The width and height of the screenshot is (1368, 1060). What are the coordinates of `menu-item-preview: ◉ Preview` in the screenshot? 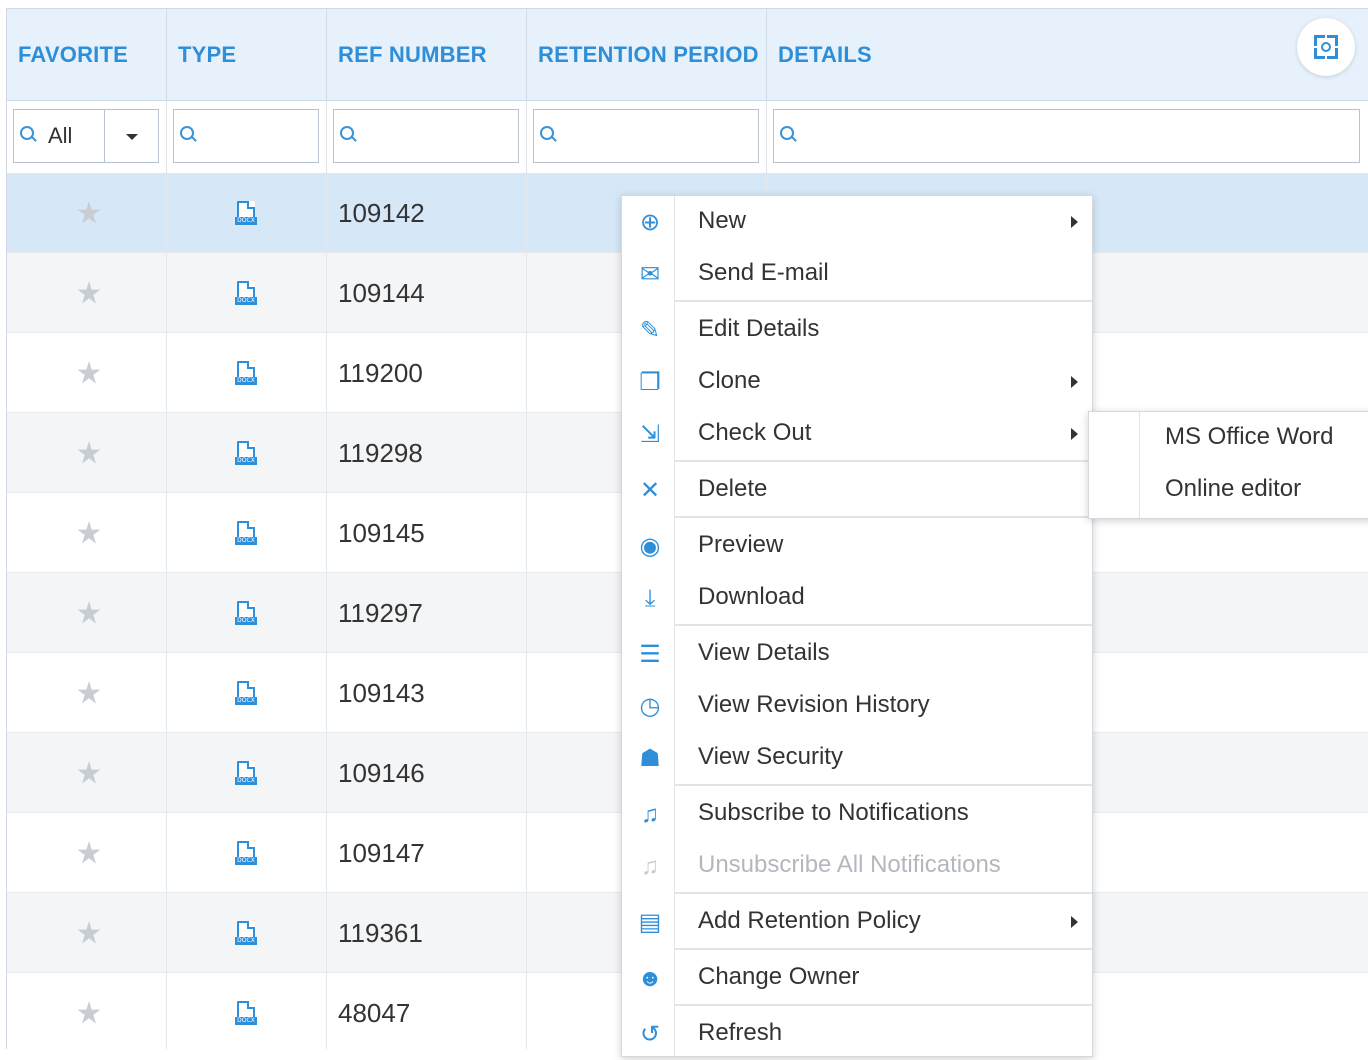 It's located at (857, 546).